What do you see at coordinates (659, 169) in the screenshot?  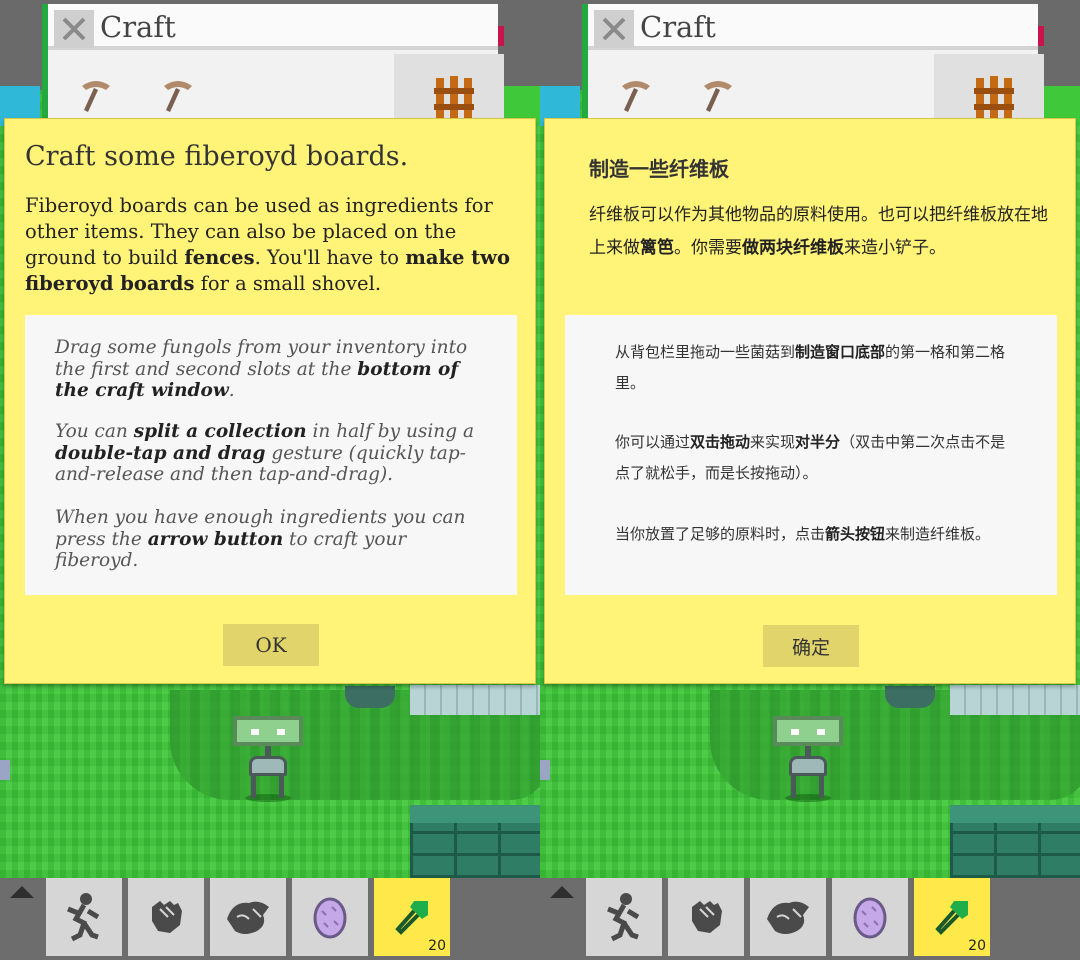 I see `dialog-title: 制造一些纤维板` at bounding box center [659, 169].